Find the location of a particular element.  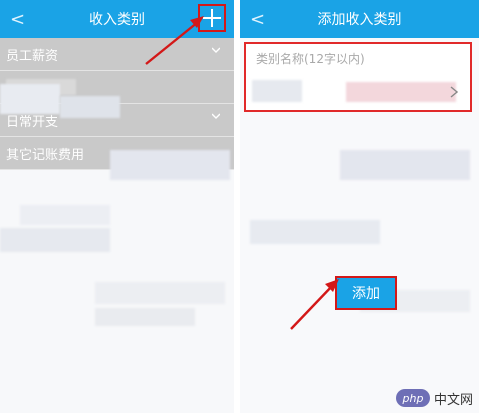

watermark: php 中文网 is located at coordinates (434, 398).